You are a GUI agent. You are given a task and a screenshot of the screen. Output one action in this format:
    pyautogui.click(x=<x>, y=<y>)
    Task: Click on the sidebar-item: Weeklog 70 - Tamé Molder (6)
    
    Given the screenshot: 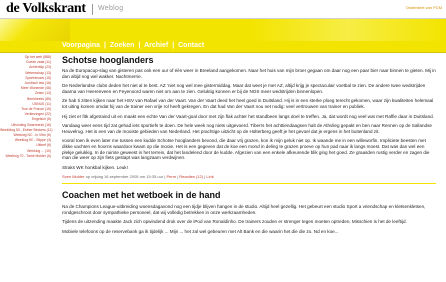 What is the action you would take?
    pyautogui.click(x=26, y=156)
    